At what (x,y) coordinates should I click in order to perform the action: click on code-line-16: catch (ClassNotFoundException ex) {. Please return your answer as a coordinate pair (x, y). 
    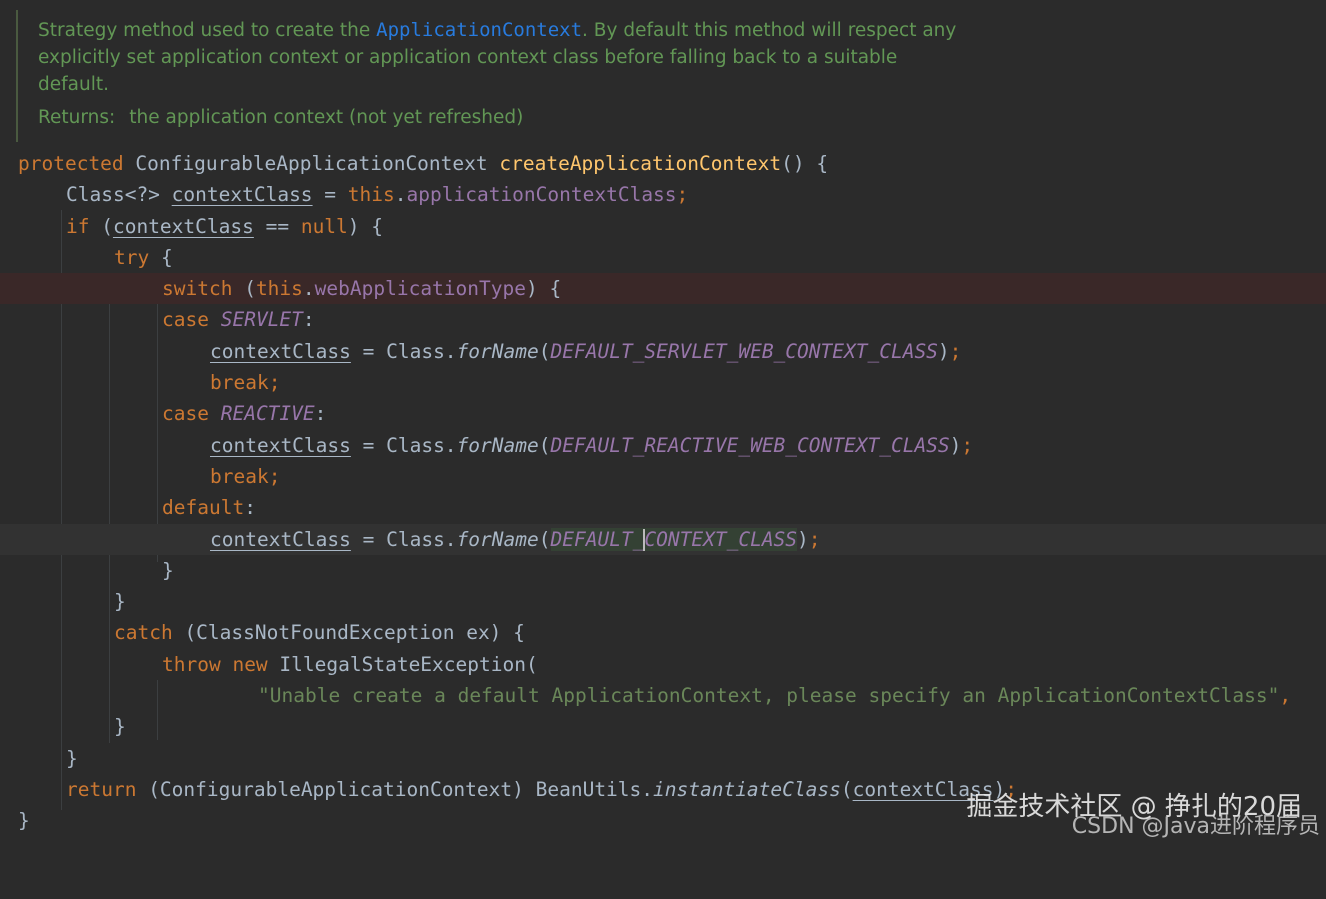
    Looking at the image, I should click on (663, 632).